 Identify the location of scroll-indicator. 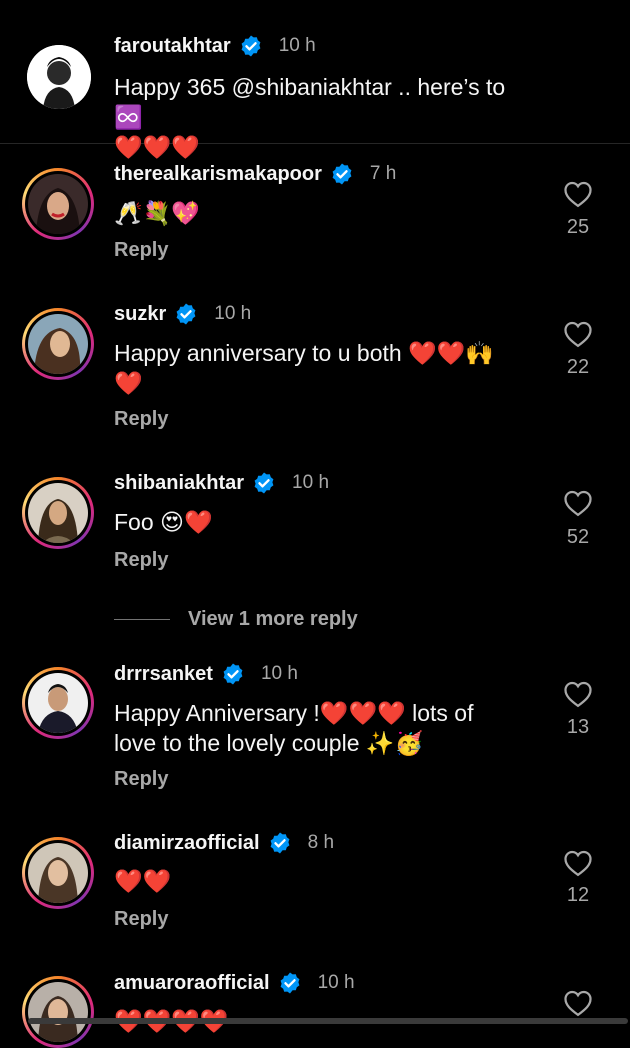
(328, 1021).